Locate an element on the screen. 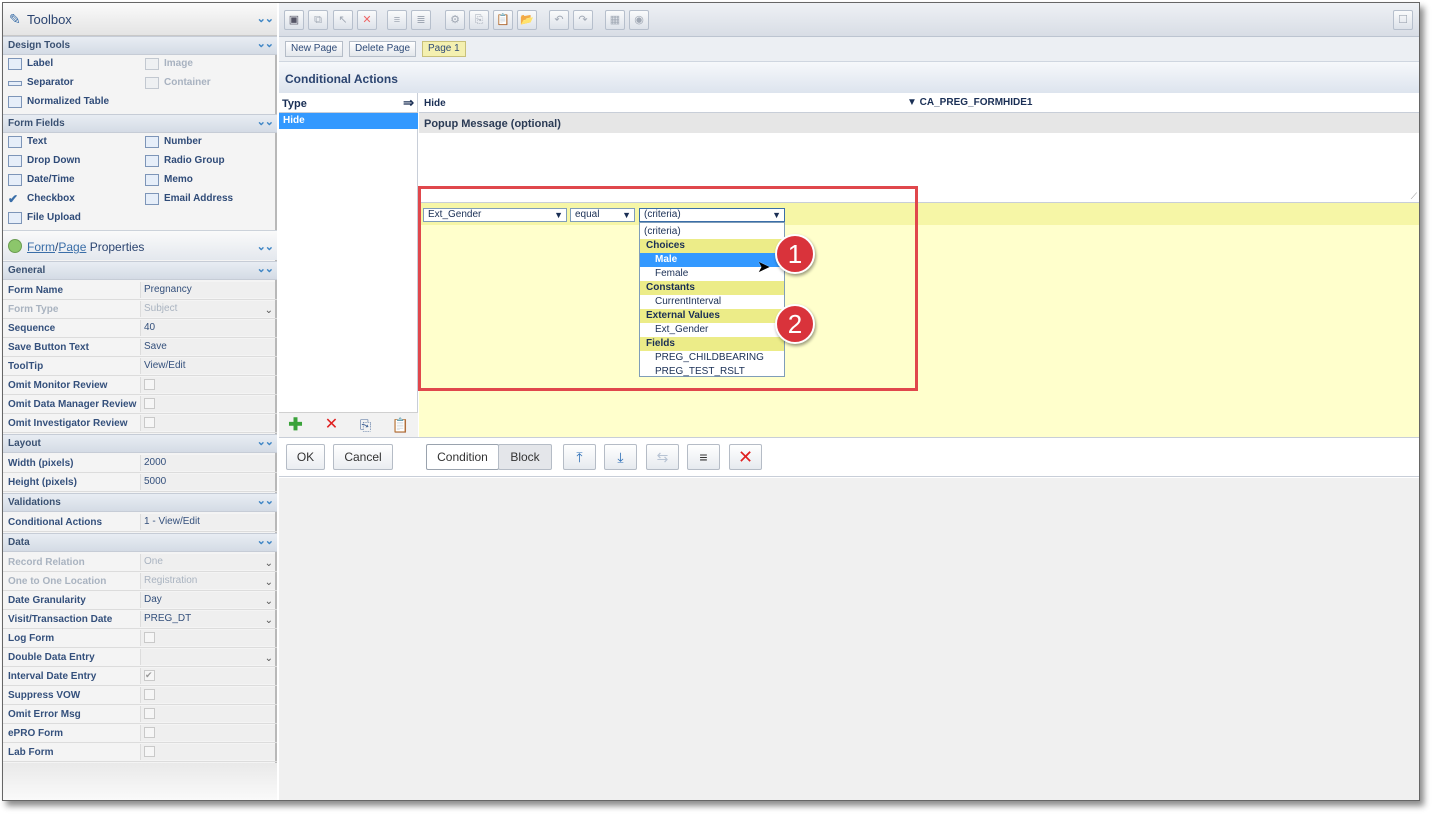 This screenshot has height=819, width=1435. field-radio-group: Radio Group is located at coordinates (182, 161).